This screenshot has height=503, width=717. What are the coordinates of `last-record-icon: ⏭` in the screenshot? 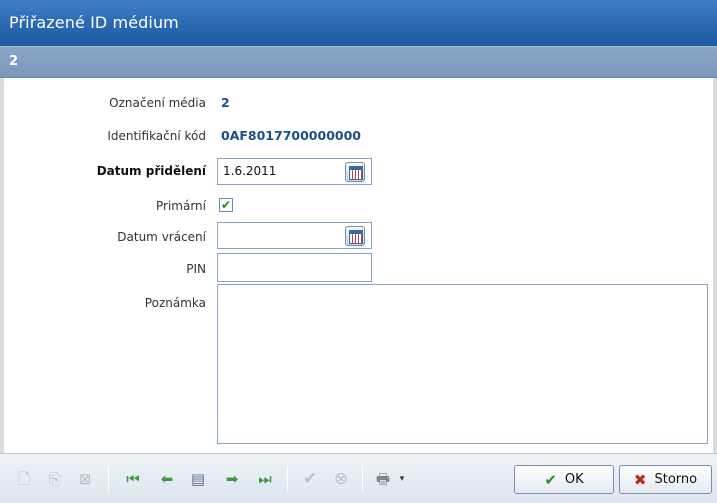 It's located at (265, 479).